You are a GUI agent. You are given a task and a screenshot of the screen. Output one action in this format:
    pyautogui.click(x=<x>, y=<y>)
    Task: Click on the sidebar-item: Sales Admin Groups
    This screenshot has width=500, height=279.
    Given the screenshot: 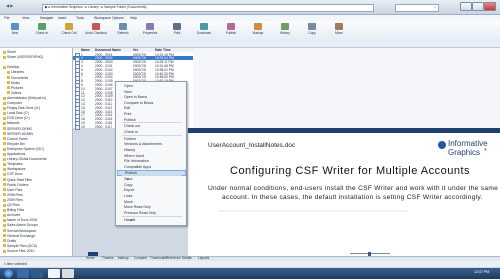 What is the action you would take?
    pyautogui.click(x=20, y=225)
    